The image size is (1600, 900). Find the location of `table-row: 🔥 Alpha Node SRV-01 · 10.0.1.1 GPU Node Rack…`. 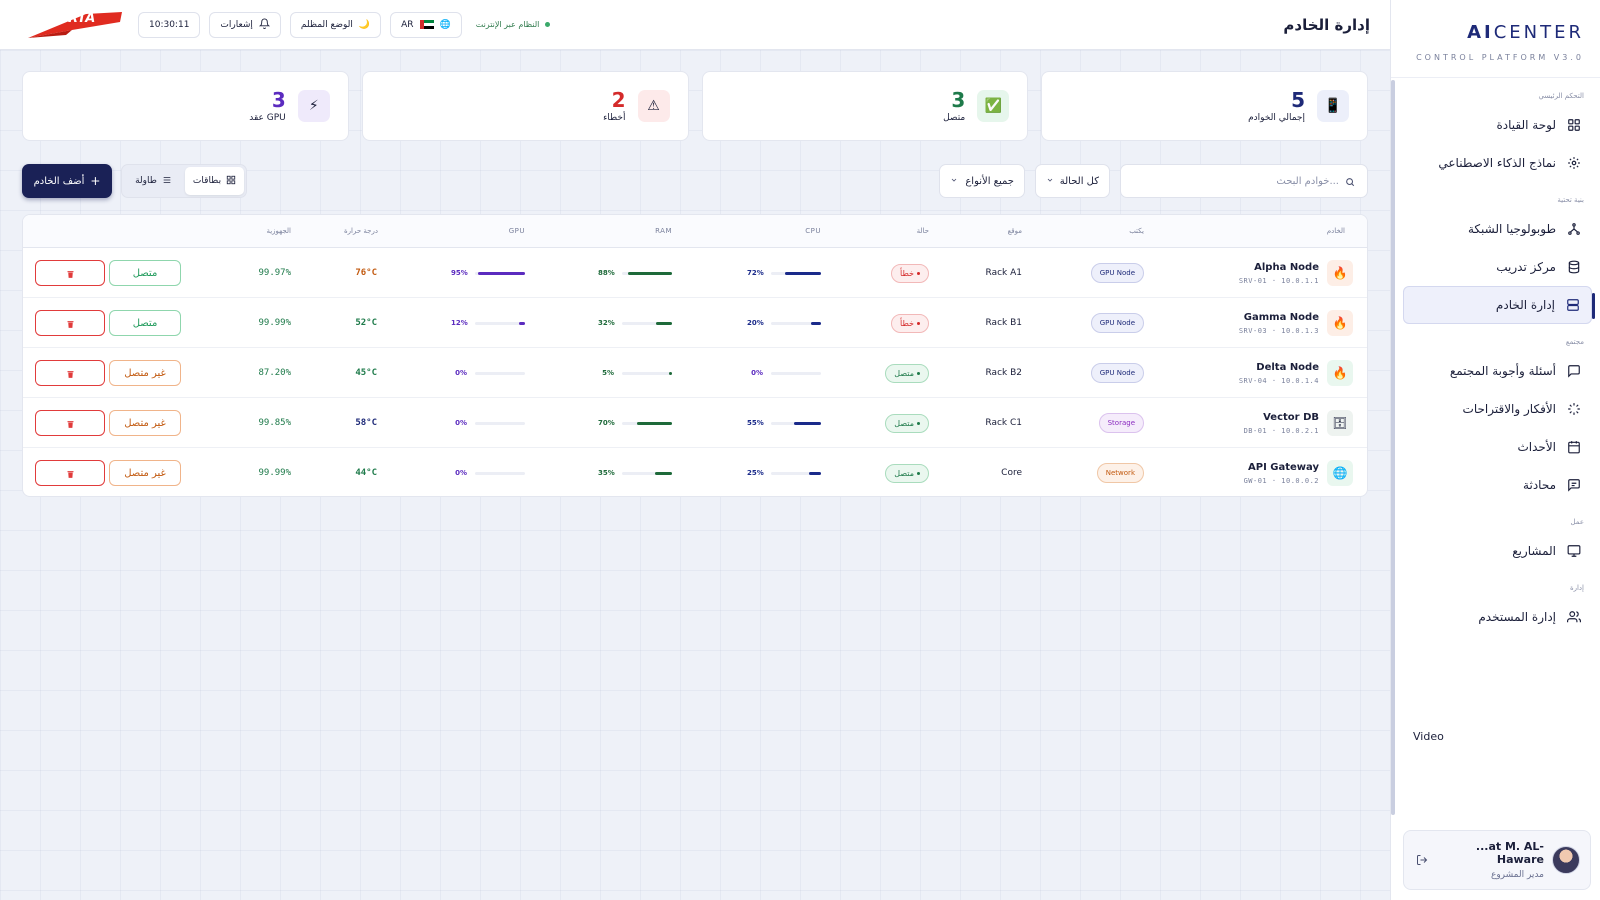

table-row: 🔥 Alpha Node SRV-01 · 10.0.1.1 GPU Node Rack… is located at coordinates (695, 273).